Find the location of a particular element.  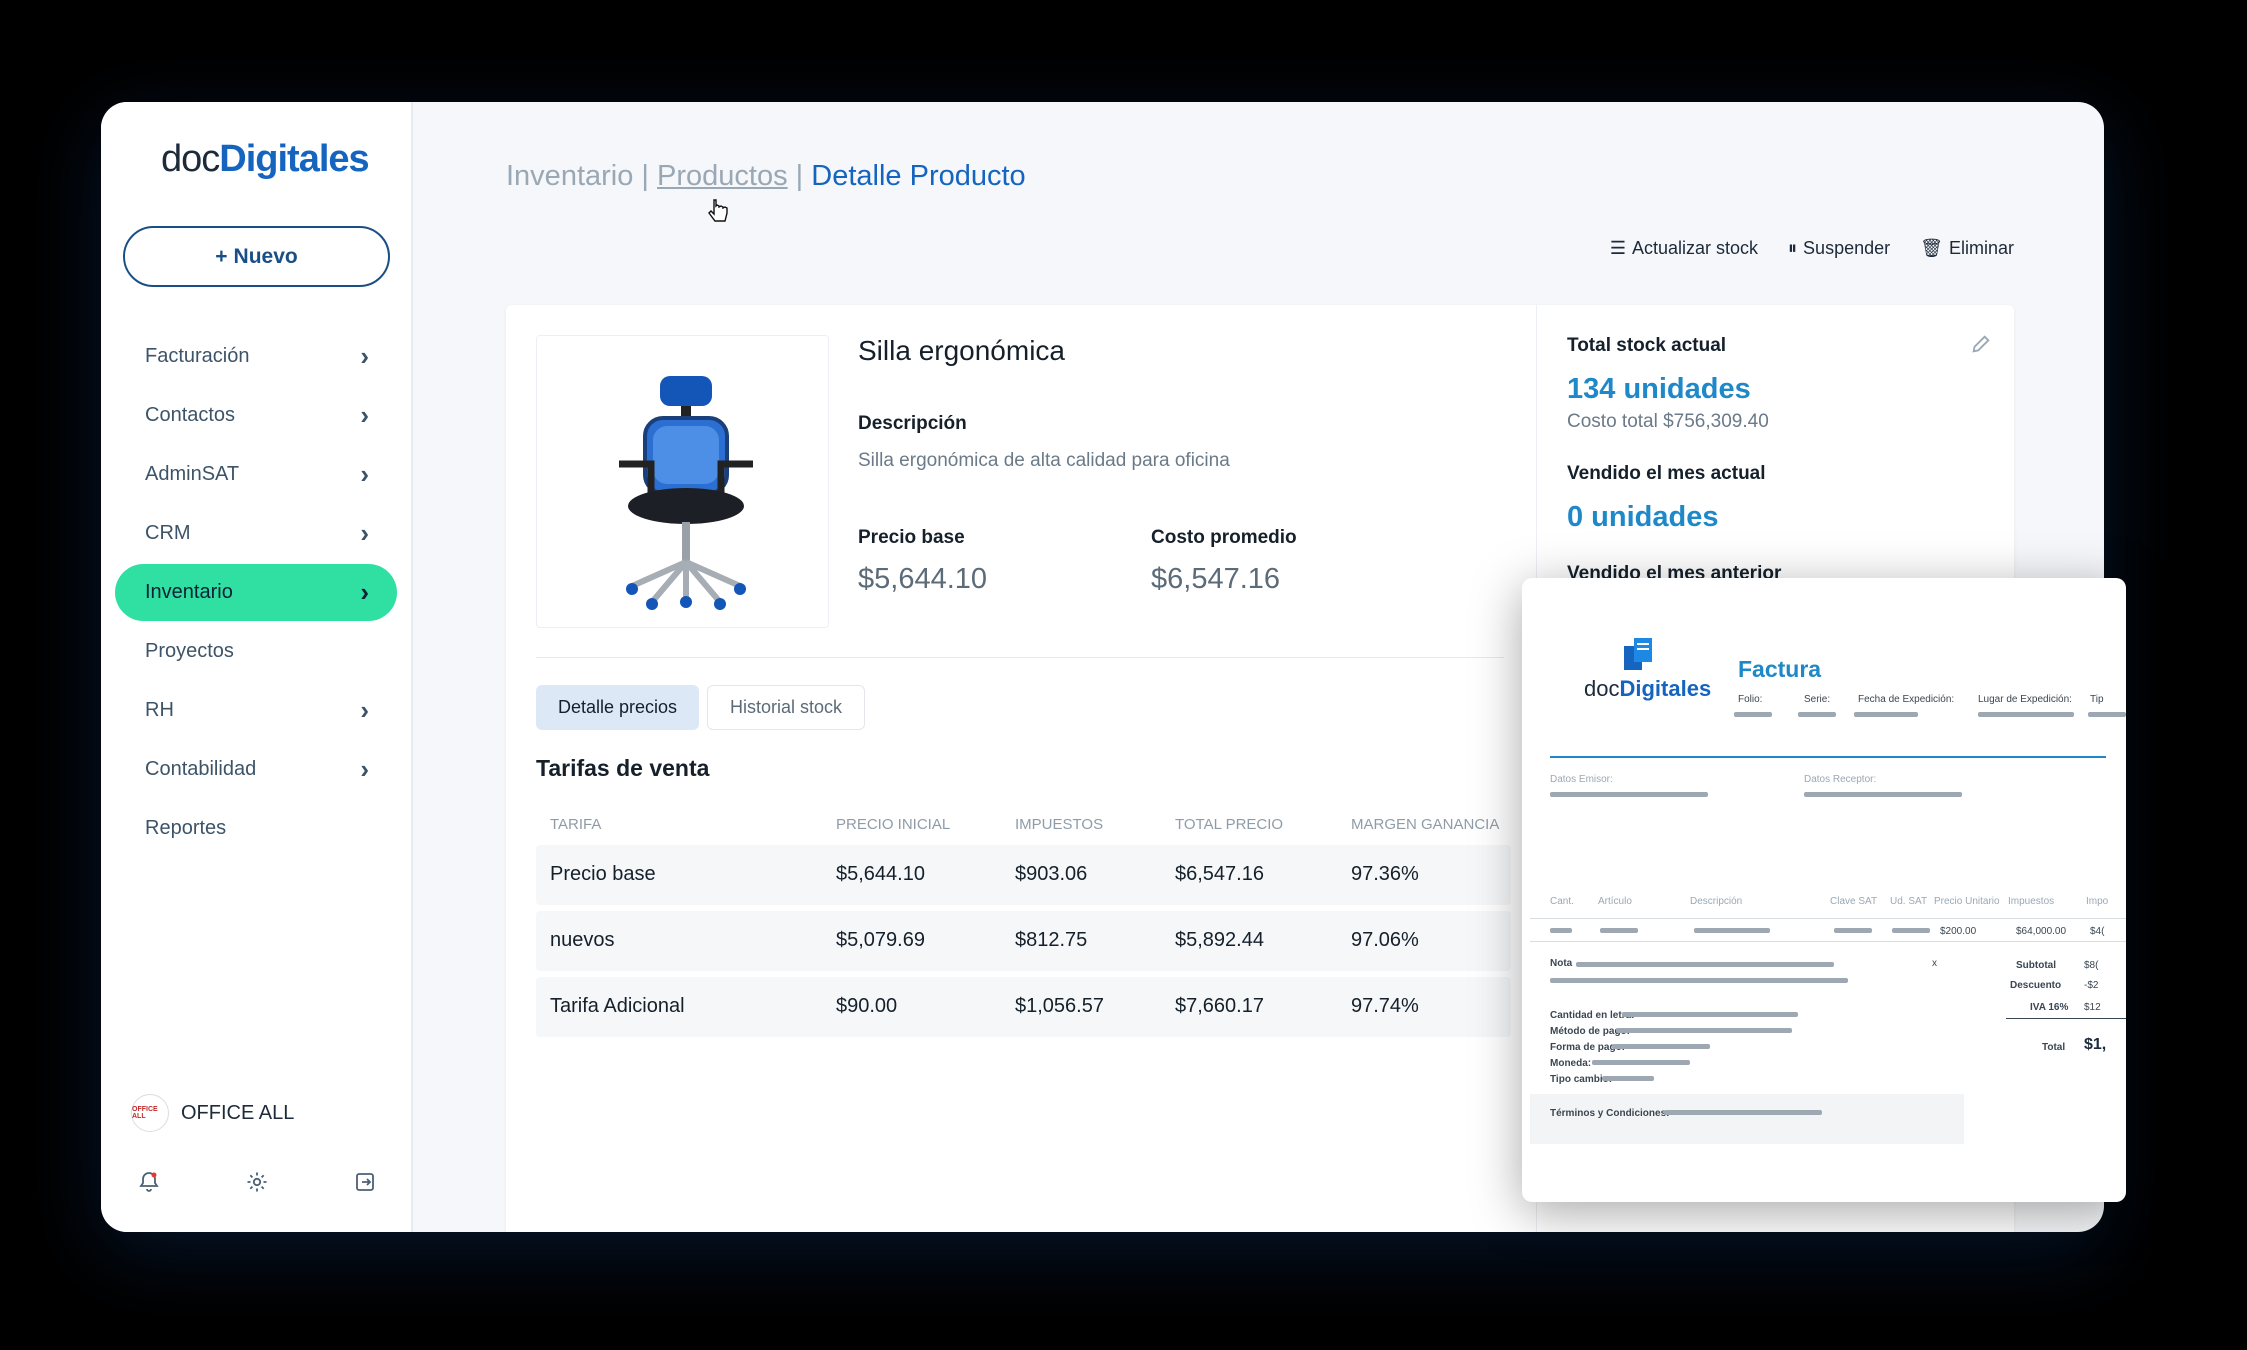

base-price-label: Precio base is located at coordinates (911, 537).